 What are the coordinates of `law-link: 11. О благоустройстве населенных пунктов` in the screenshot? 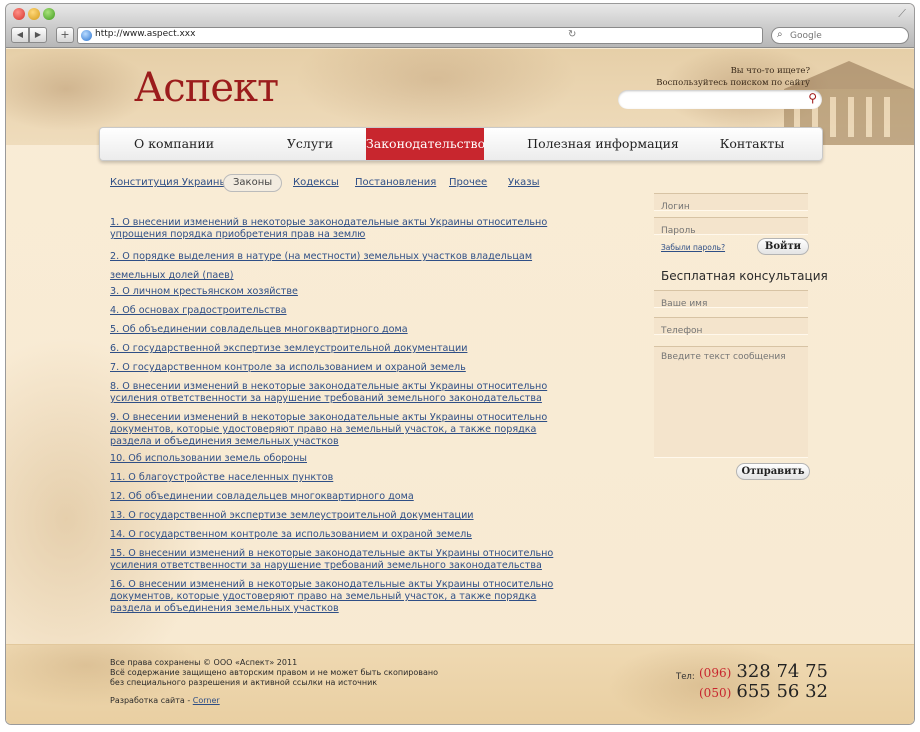 It's located at (345, 478).